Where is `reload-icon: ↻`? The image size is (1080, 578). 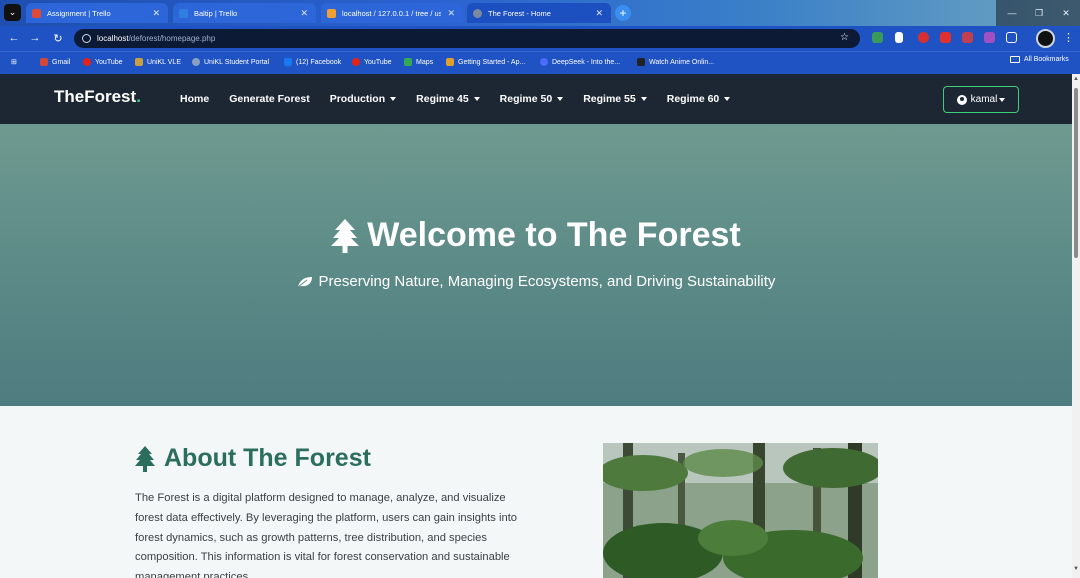
reload-icon: ↻ is located at coordinates (58, 38).